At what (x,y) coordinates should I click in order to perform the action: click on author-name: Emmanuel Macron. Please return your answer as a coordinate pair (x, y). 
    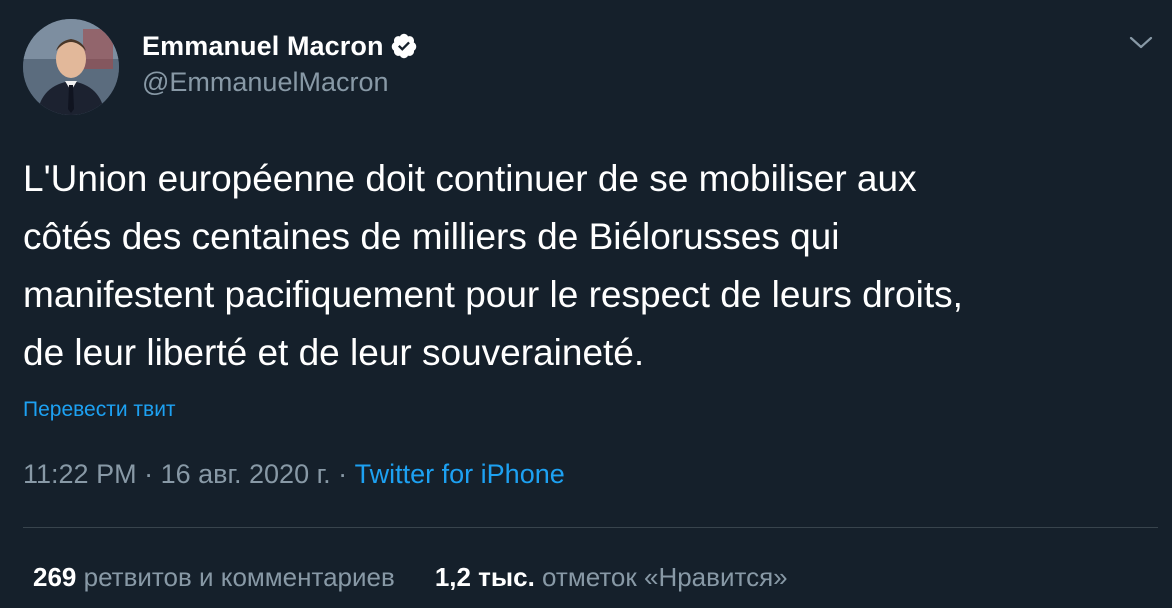
    Looking at the image, I should click on (263, 46).